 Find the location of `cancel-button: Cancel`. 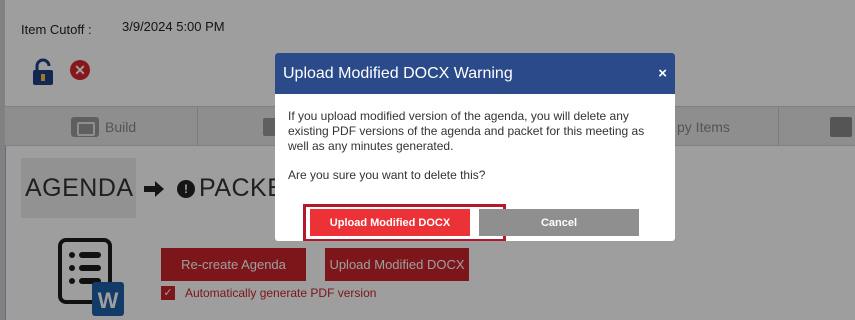

cancel-button: Cancel is located at coordinates (559, 222).